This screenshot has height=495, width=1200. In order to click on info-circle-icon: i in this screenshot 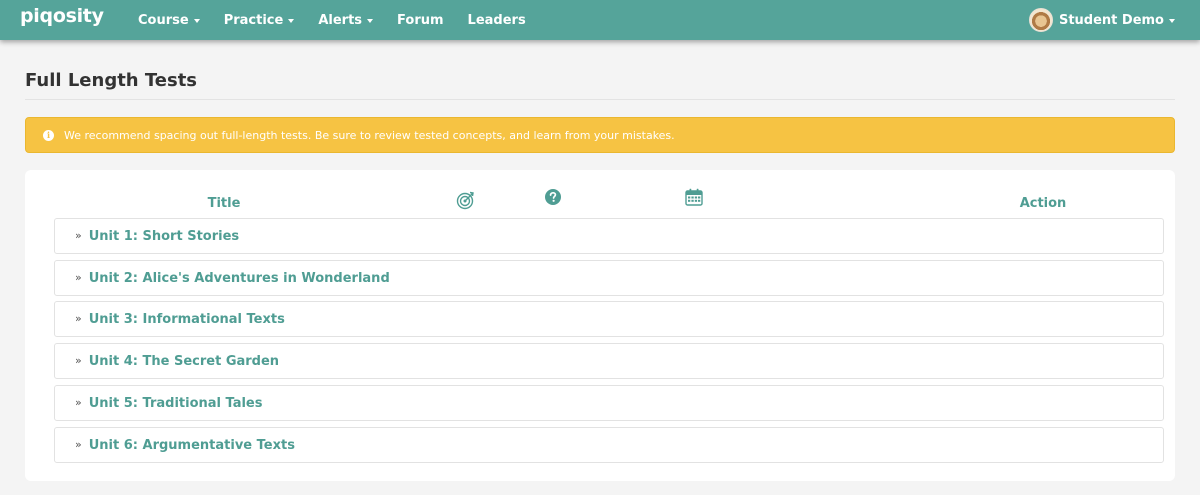, I will do `click(48, 135)`.